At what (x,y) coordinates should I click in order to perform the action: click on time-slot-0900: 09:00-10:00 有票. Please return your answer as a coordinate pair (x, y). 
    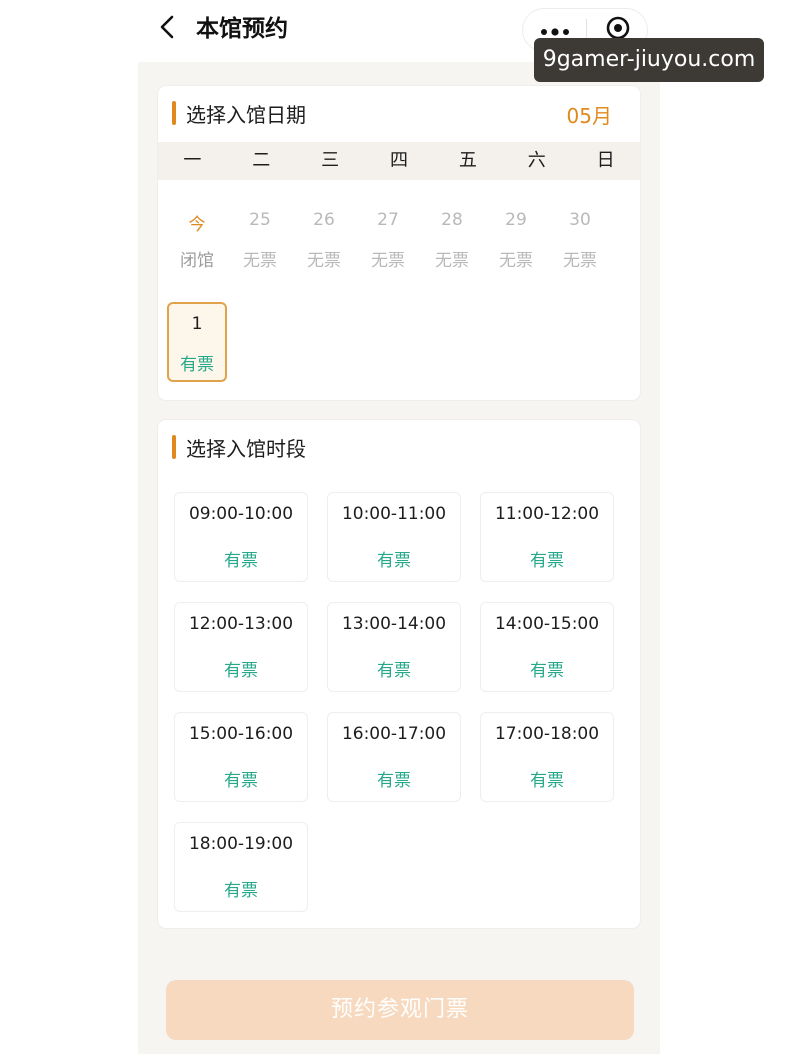
    Looking at the image, I should click on (241, 537).